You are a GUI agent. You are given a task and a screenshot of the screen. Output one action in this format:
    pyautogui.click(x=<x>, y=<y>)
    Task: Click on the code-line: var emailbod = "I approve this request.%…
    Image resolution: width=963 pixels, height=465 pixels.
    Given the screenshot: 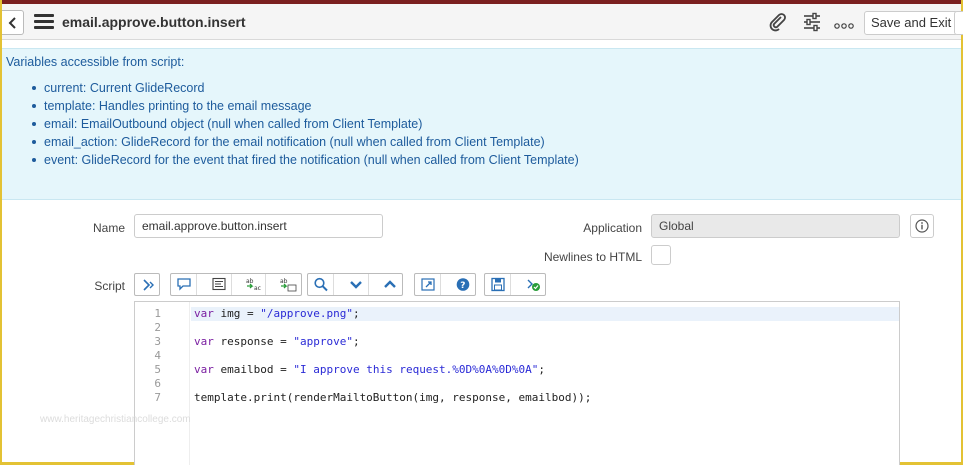 What is the action you would take?
    pyautogui.click(x=545, y=370)
    